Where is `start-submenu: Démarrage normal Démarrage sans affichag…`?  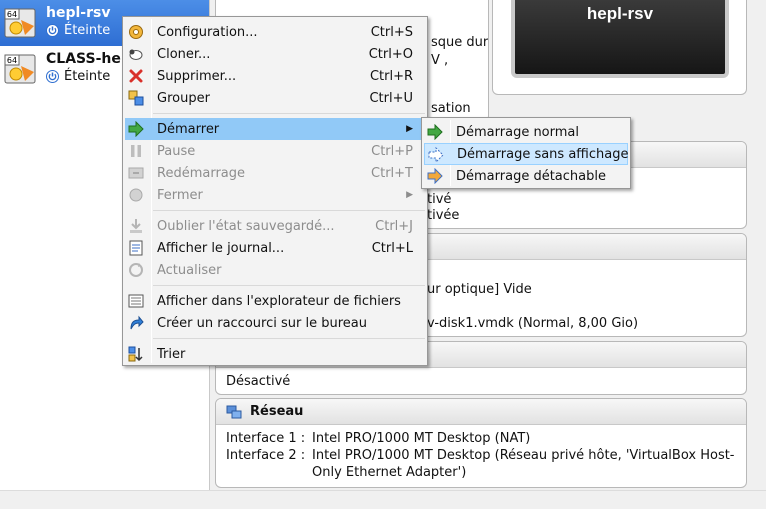
start-submenu: Démarrage normal Démarrage sans affichag… is located at coordinates (526, 153).